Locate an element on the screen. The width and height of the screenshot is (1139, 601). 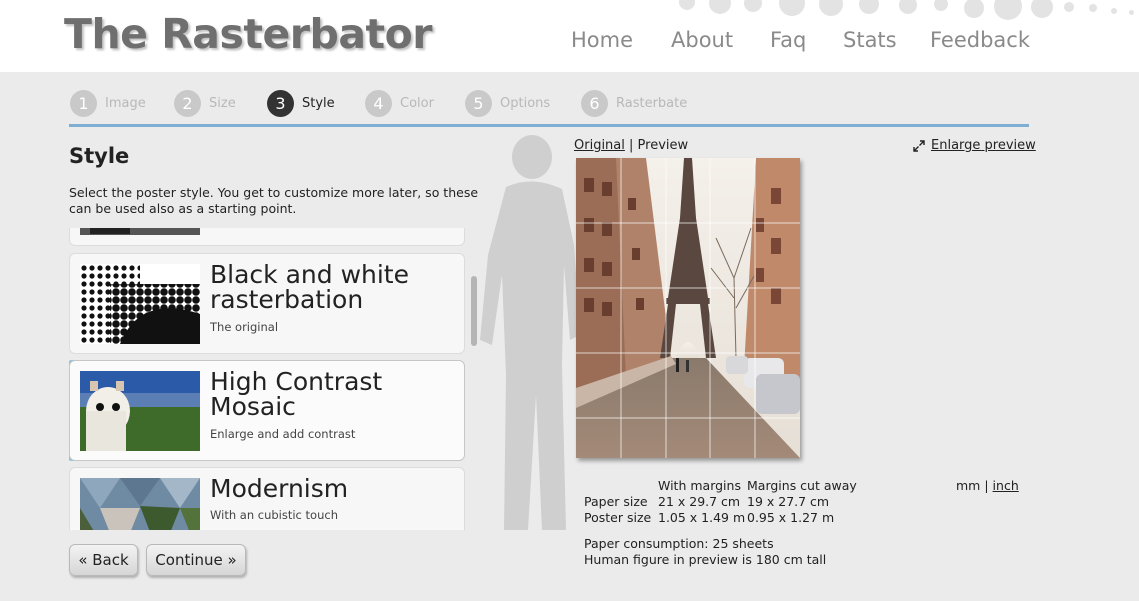
style-list-scrollbar is located at coordinates (474, 311).